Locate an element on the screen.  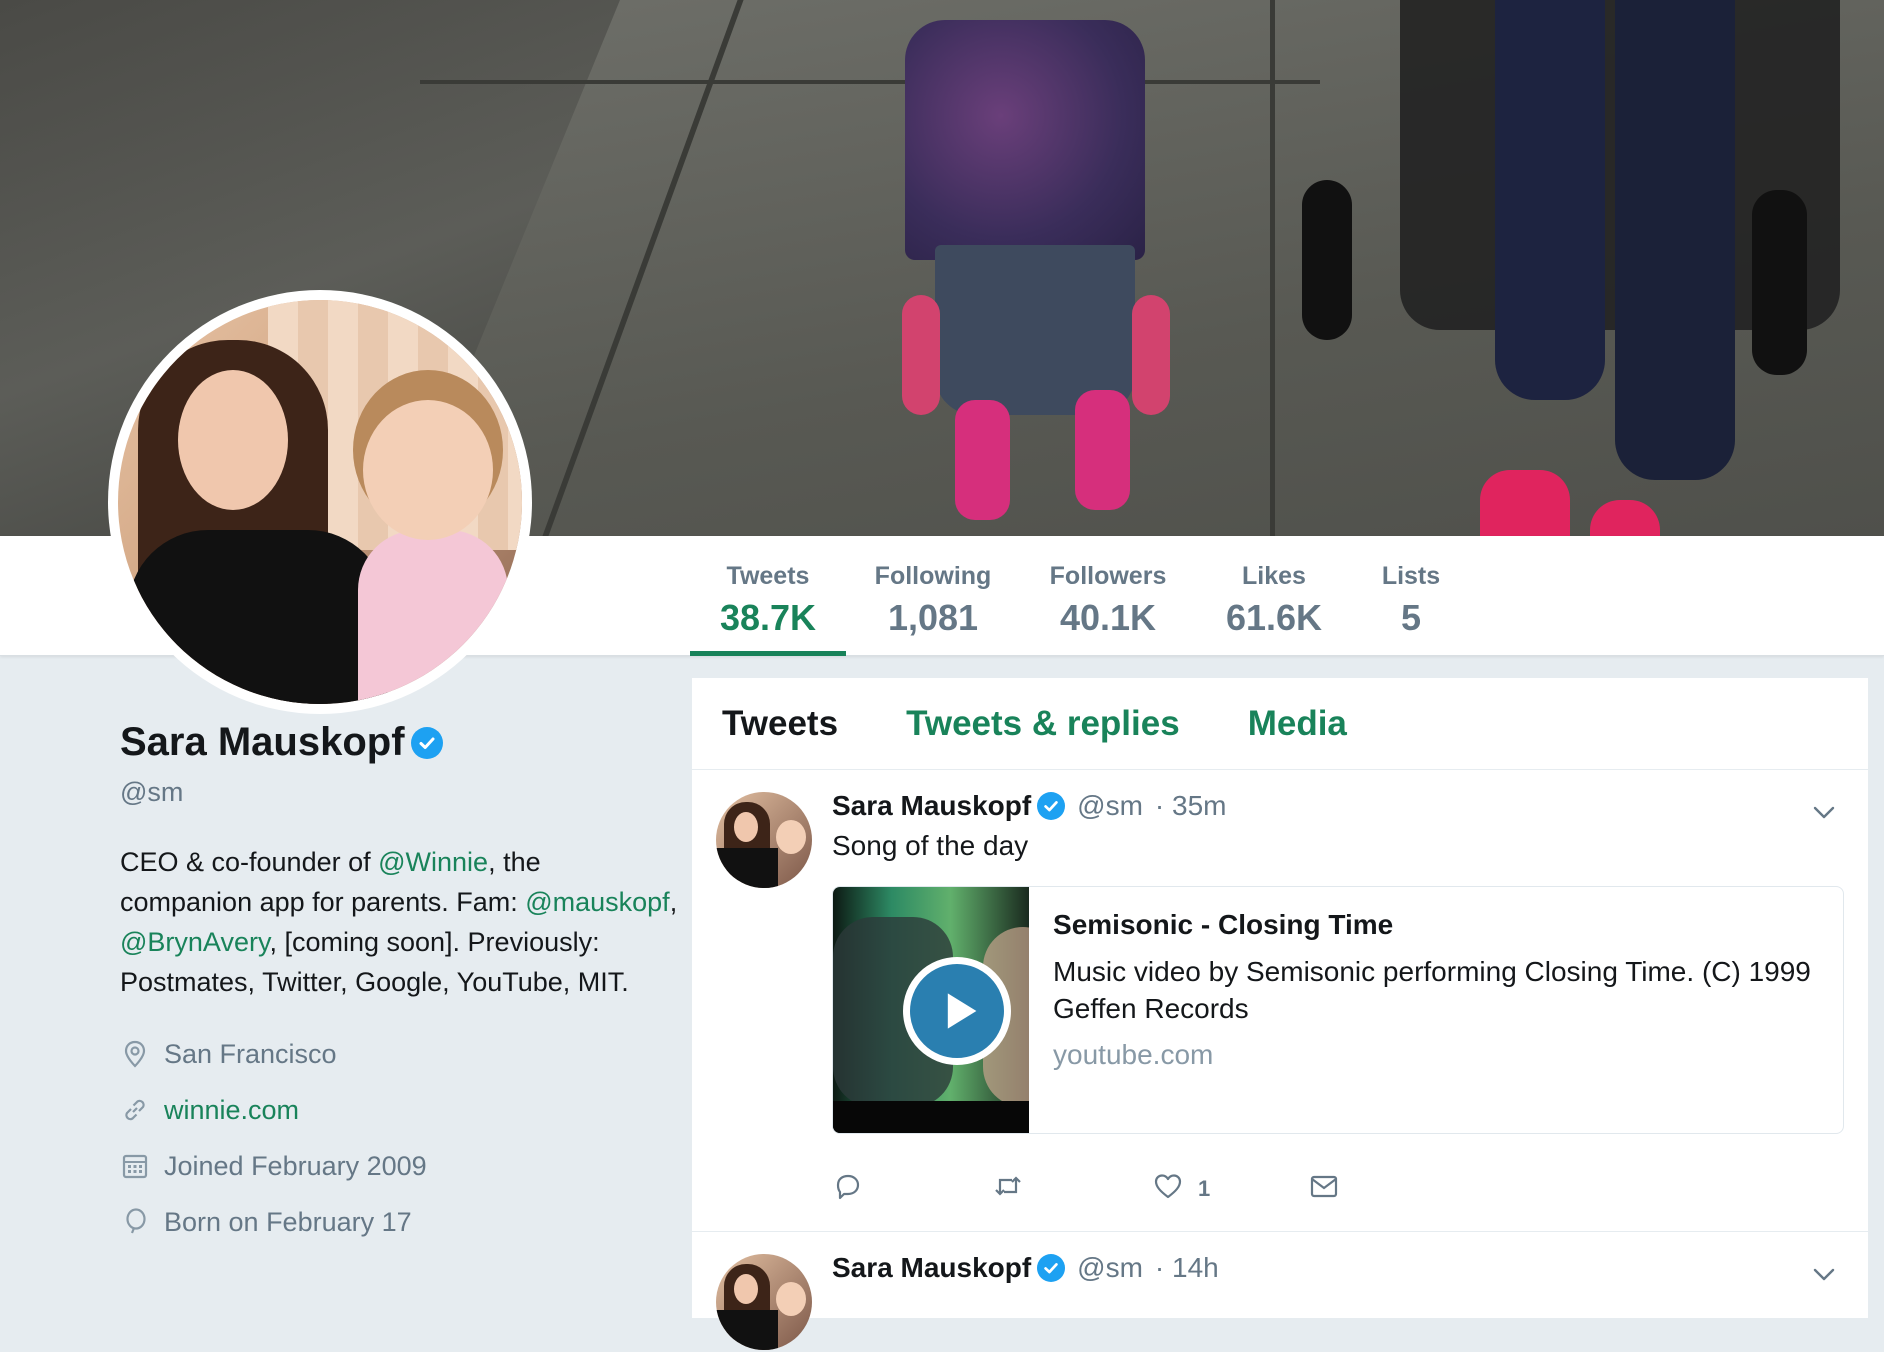
profile-birthdate: Born on February 17 is located at coordinates (400, 1222).